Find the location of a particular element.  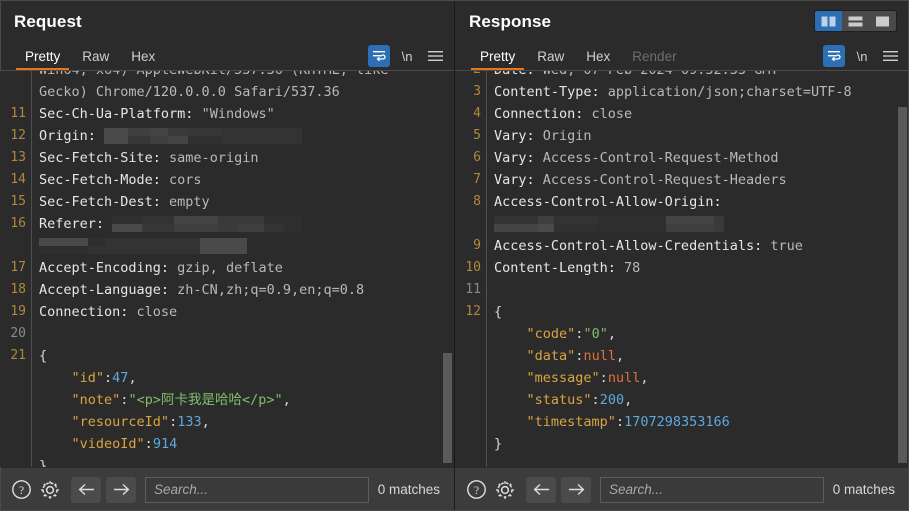

newline-label: \n is located at coordinates (407, 56).